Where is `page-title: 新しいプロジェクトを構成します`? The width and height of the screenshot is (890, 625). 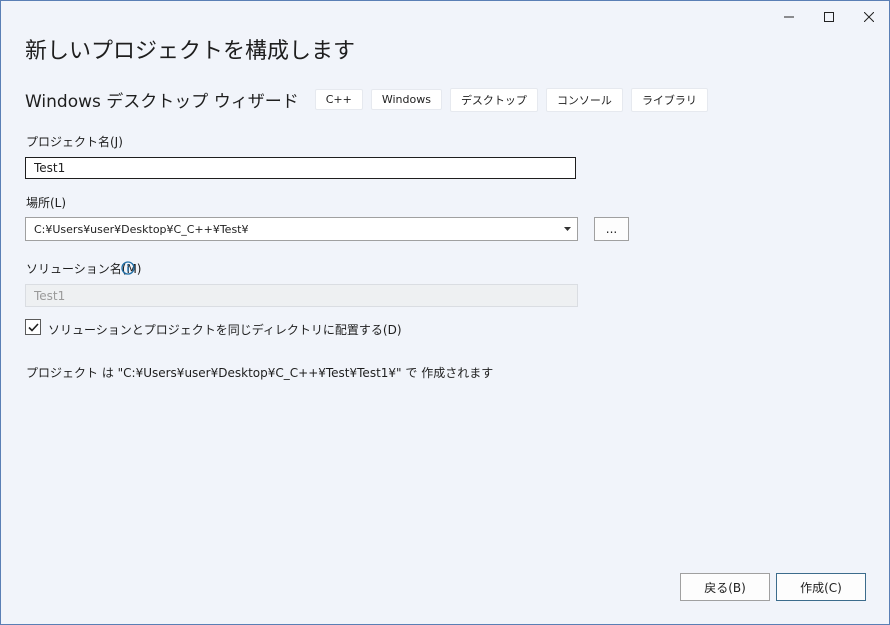 page-title: 新しいプロジェクトを構成します is located at coordinates (190, 51).